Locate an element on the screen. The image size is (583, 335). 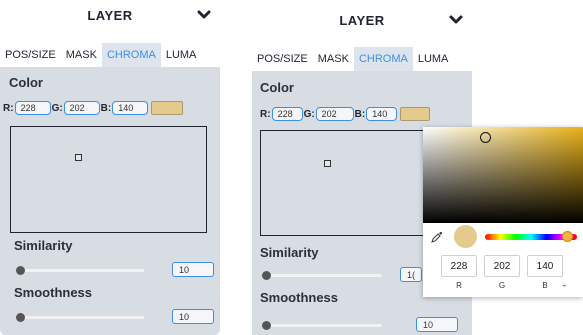
color-picker-popup: 228 202 140 R G B ÷ is located at coordinates (503, 212).